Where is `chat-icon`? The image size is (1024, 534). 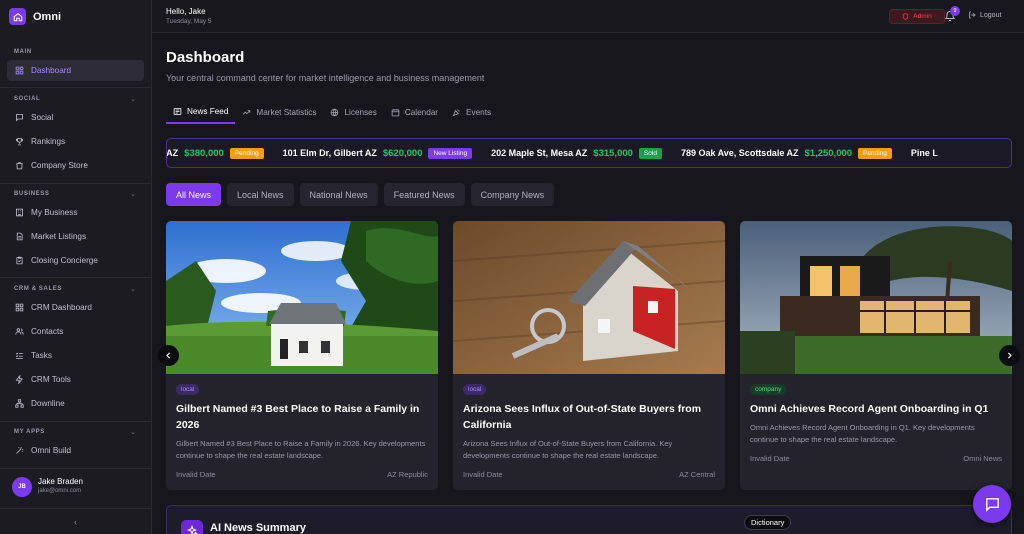 chat-icon is located at coordinates (992, 504).